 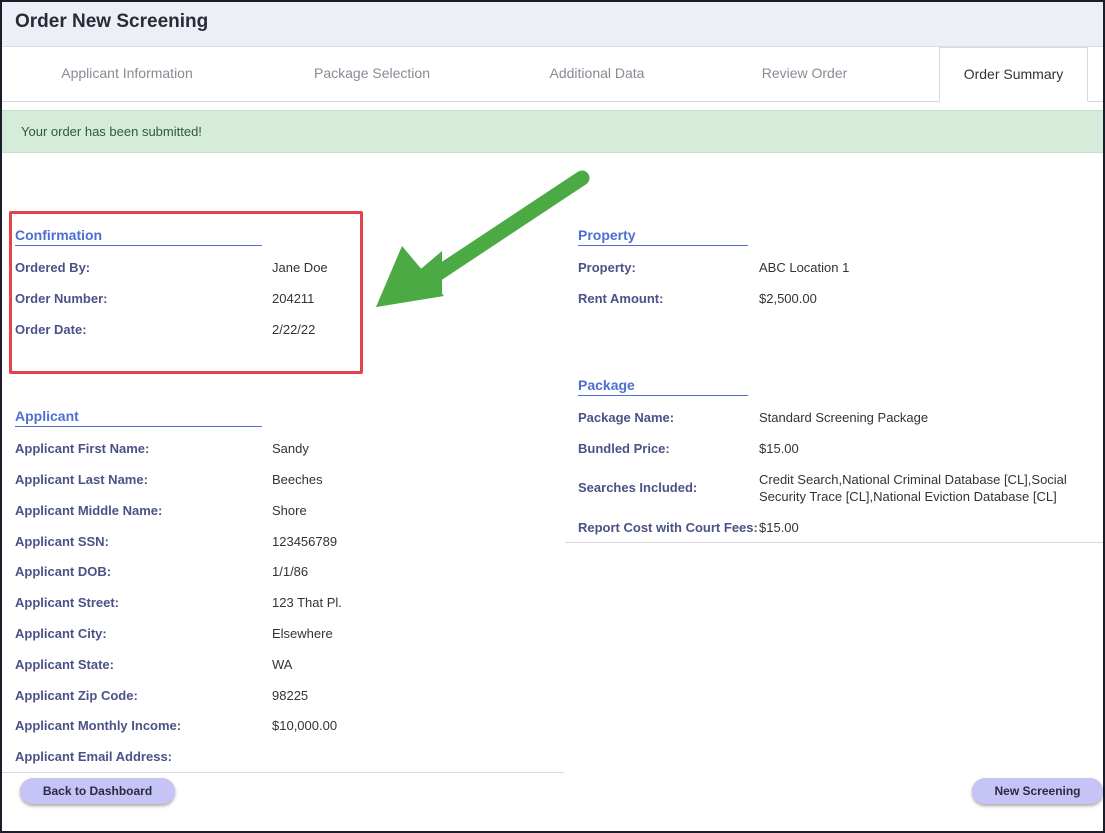 I want to click on tab-package-selection: Package Selection, so click(x=372, y=74).